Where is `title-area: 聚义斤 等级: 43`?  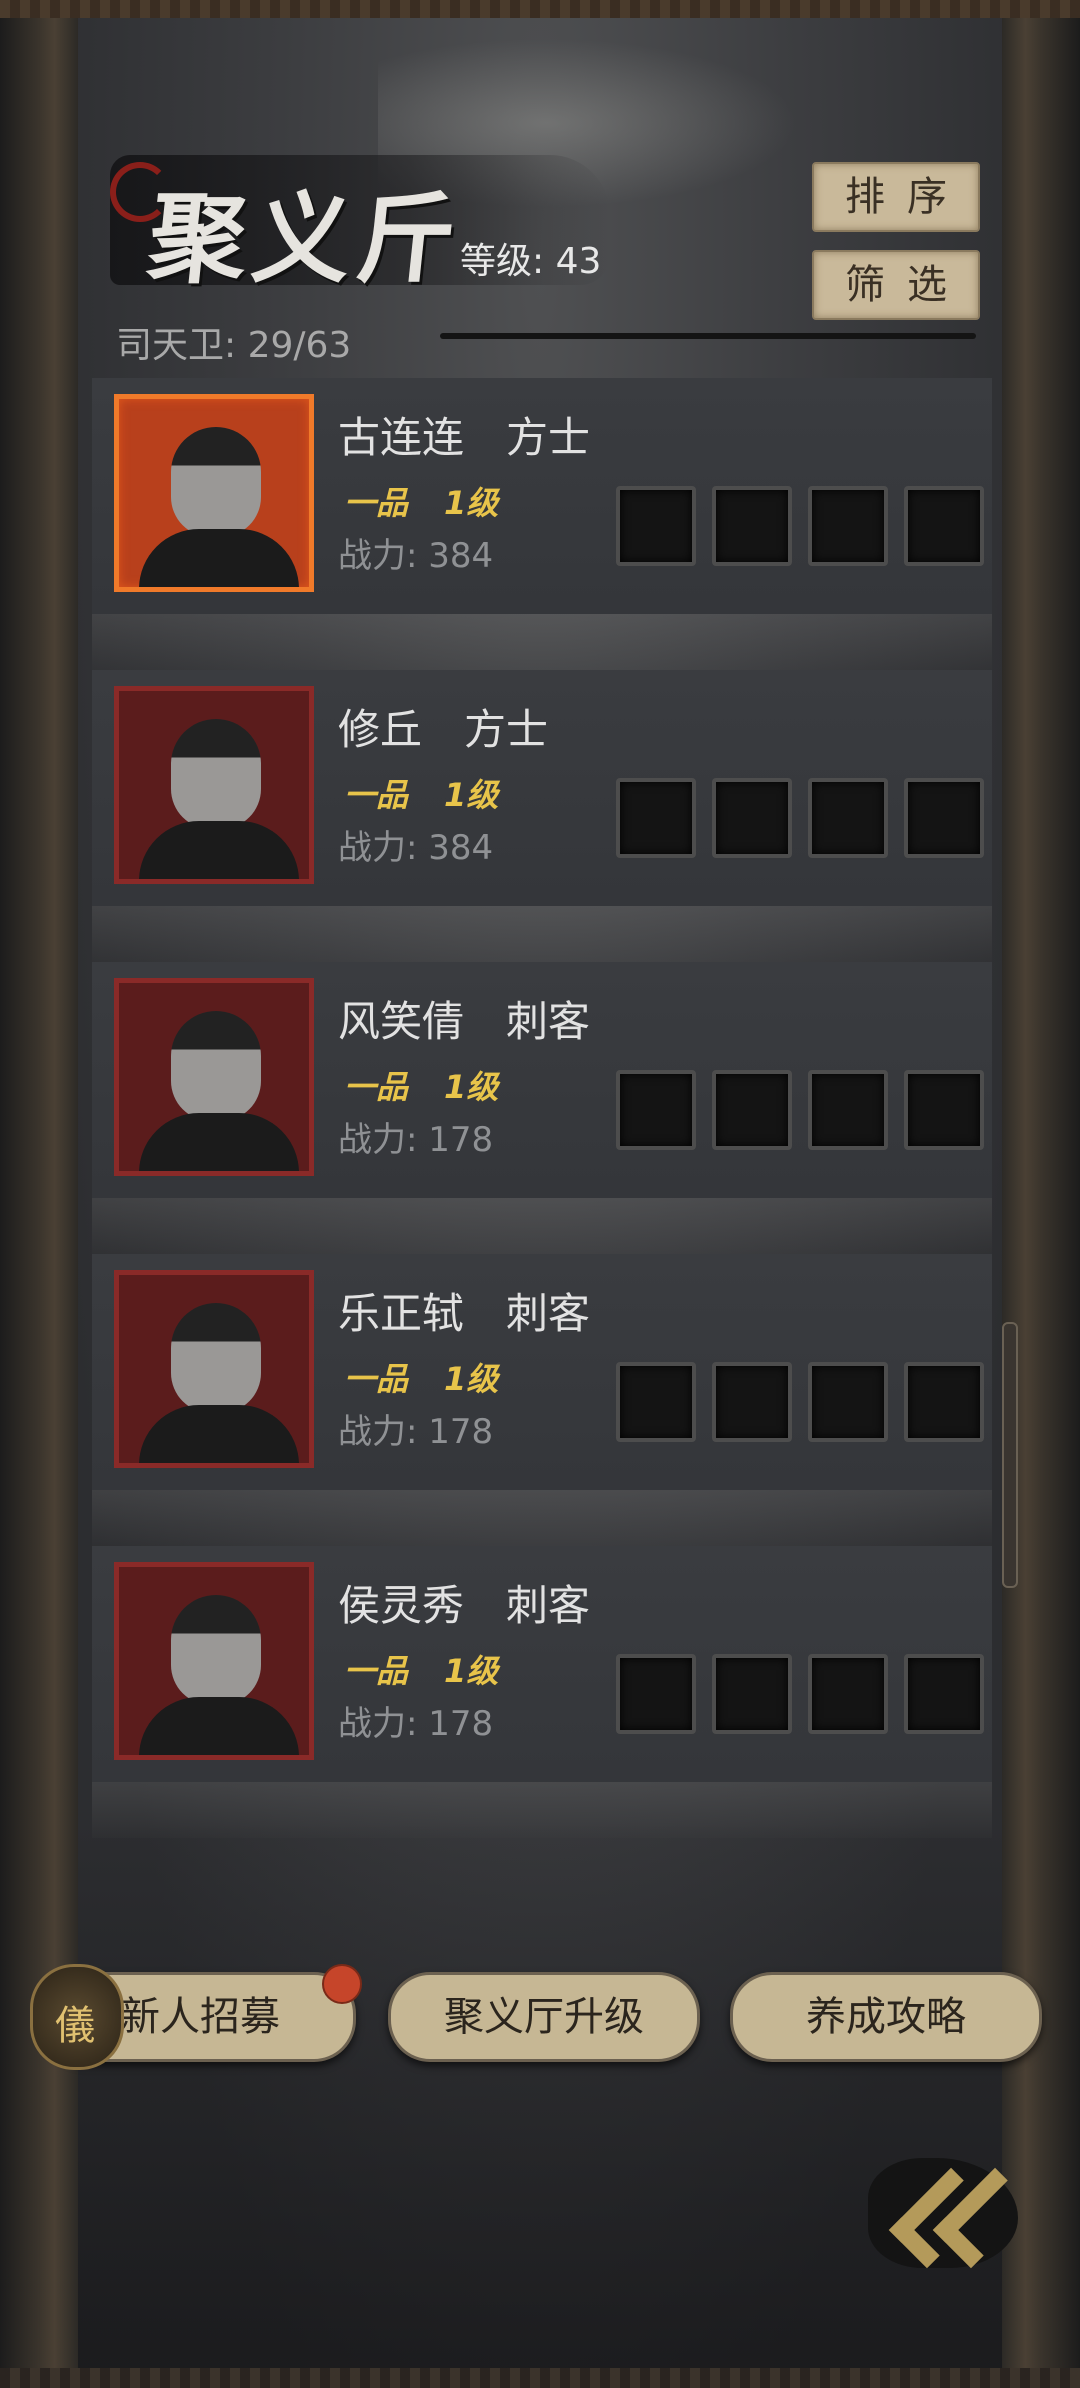 title-area: 聚义斤 等级: 43 is located at coordinates (370, 223).